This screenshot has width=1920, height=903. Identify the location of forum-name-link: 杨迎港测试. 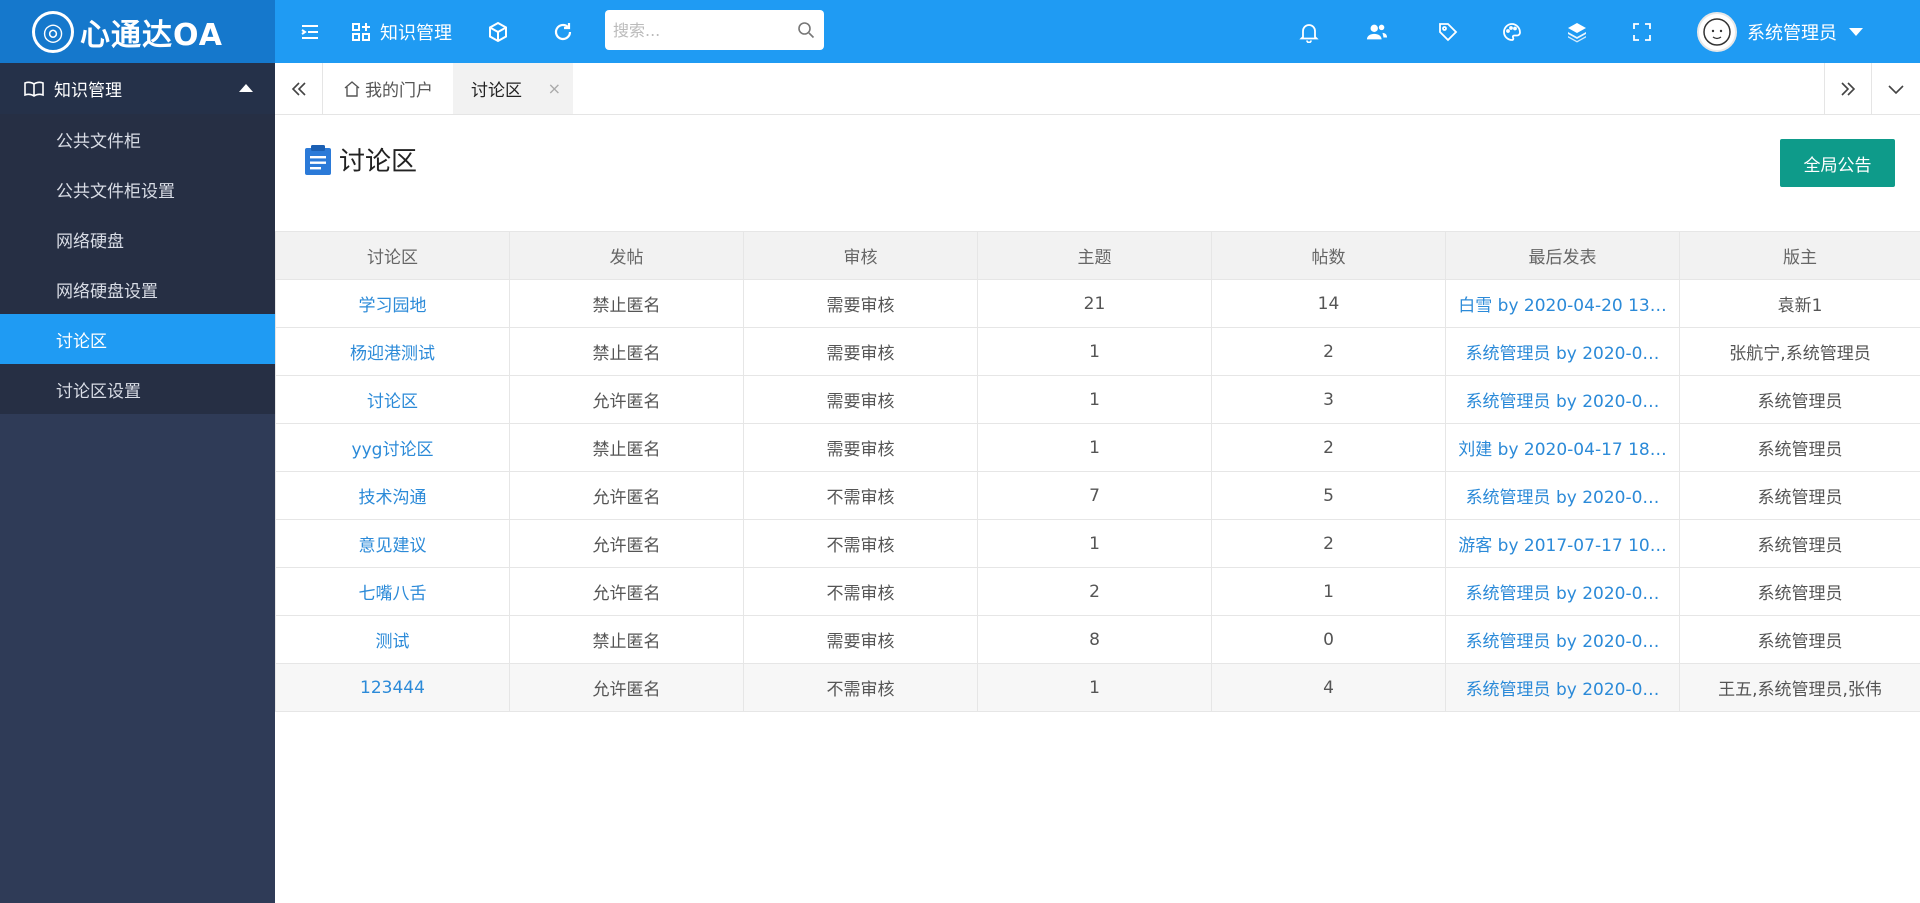
(392, 354).